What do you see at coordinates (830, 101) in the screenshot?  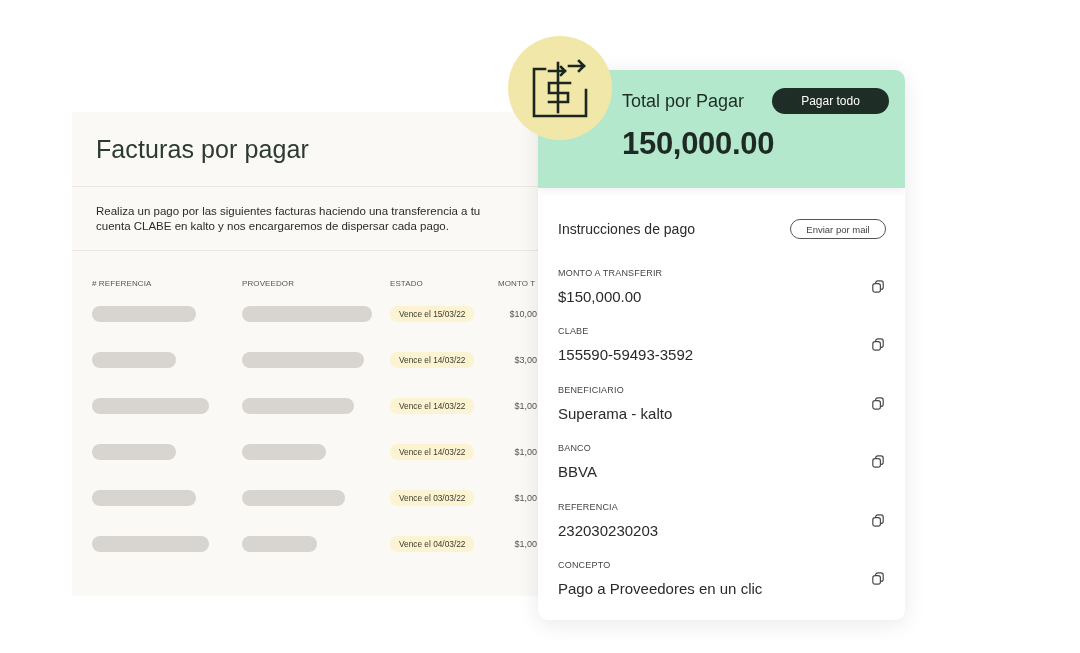 I see `pay-all-button: Pagar todo` at bounding box center [830, 101].